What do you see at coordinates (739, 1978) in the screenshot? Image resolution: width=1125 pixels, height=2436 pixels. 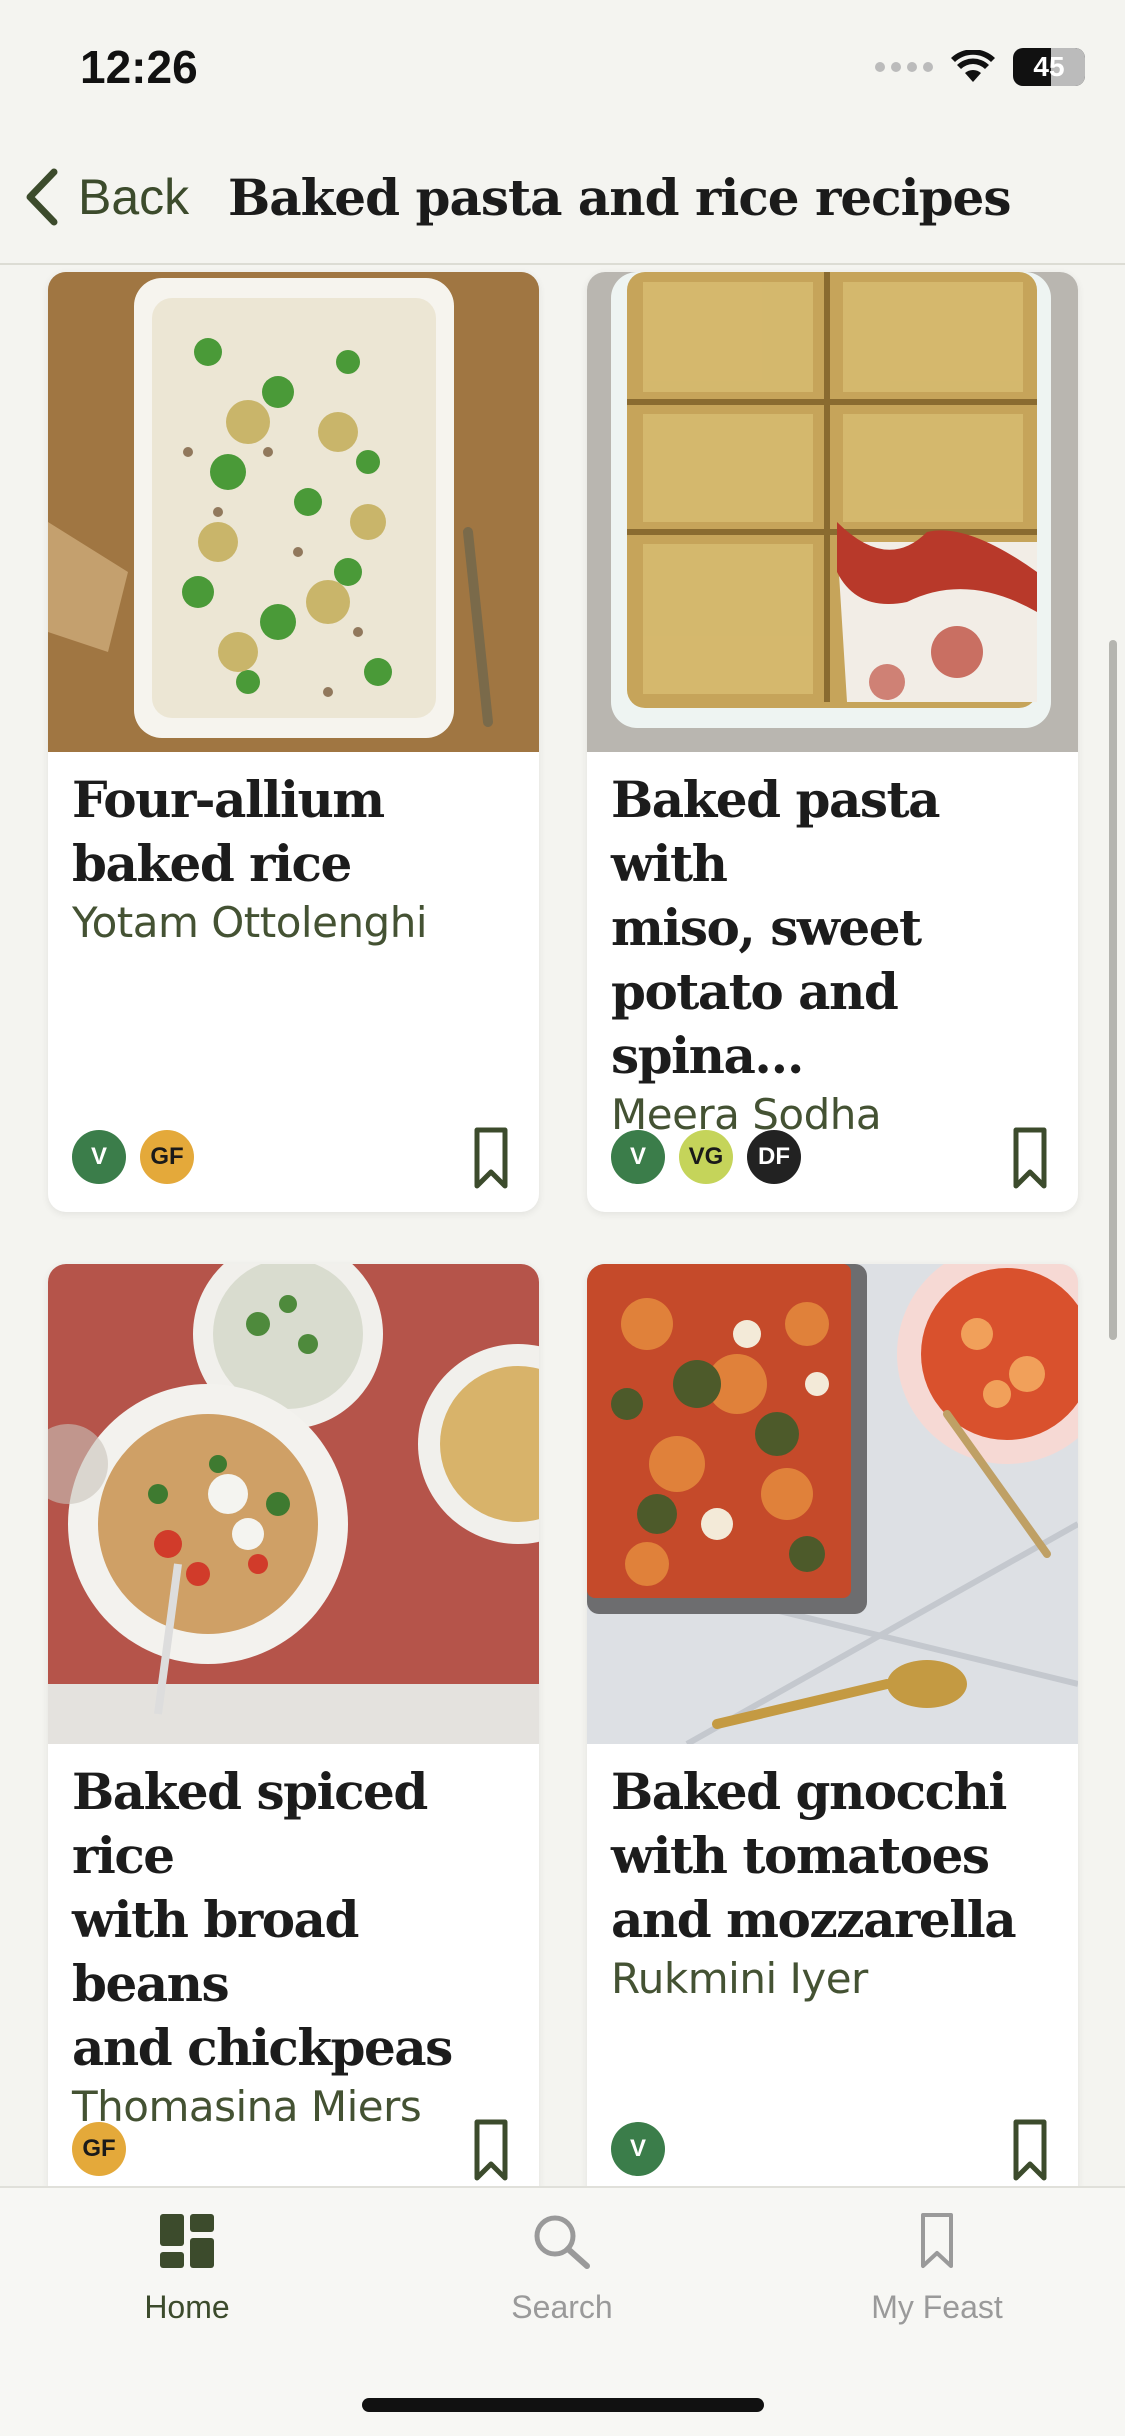 I see `recipe-author: Rukmini Iyer` at bounding box center [739, 1978].